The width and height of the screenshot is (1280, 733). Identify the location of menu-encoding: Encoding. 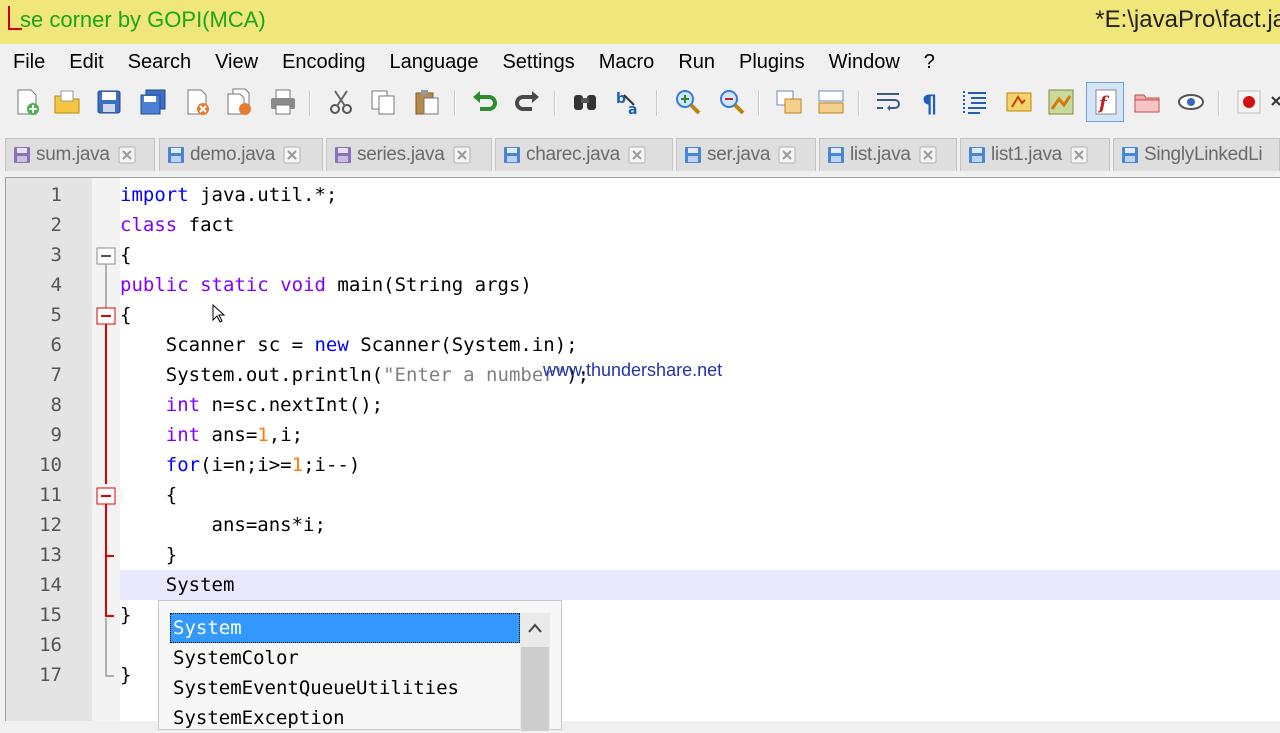
(322, 62).